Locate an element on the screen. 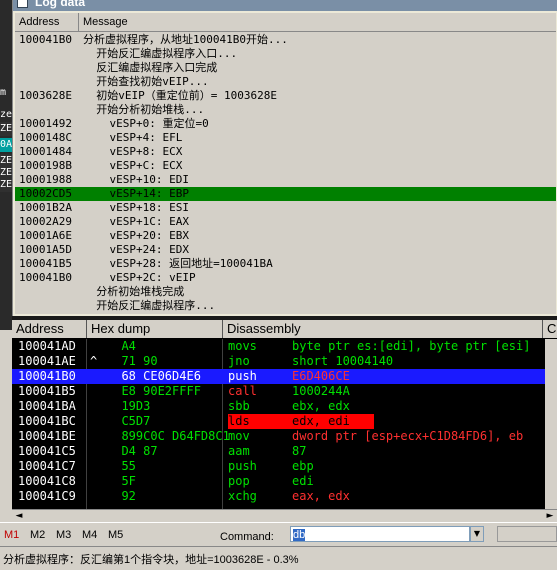 Image resolution: width=557 pixels, height=570 pixels. disasm-hex: E8 90E2FFFF is located at coordinates (154, 391).